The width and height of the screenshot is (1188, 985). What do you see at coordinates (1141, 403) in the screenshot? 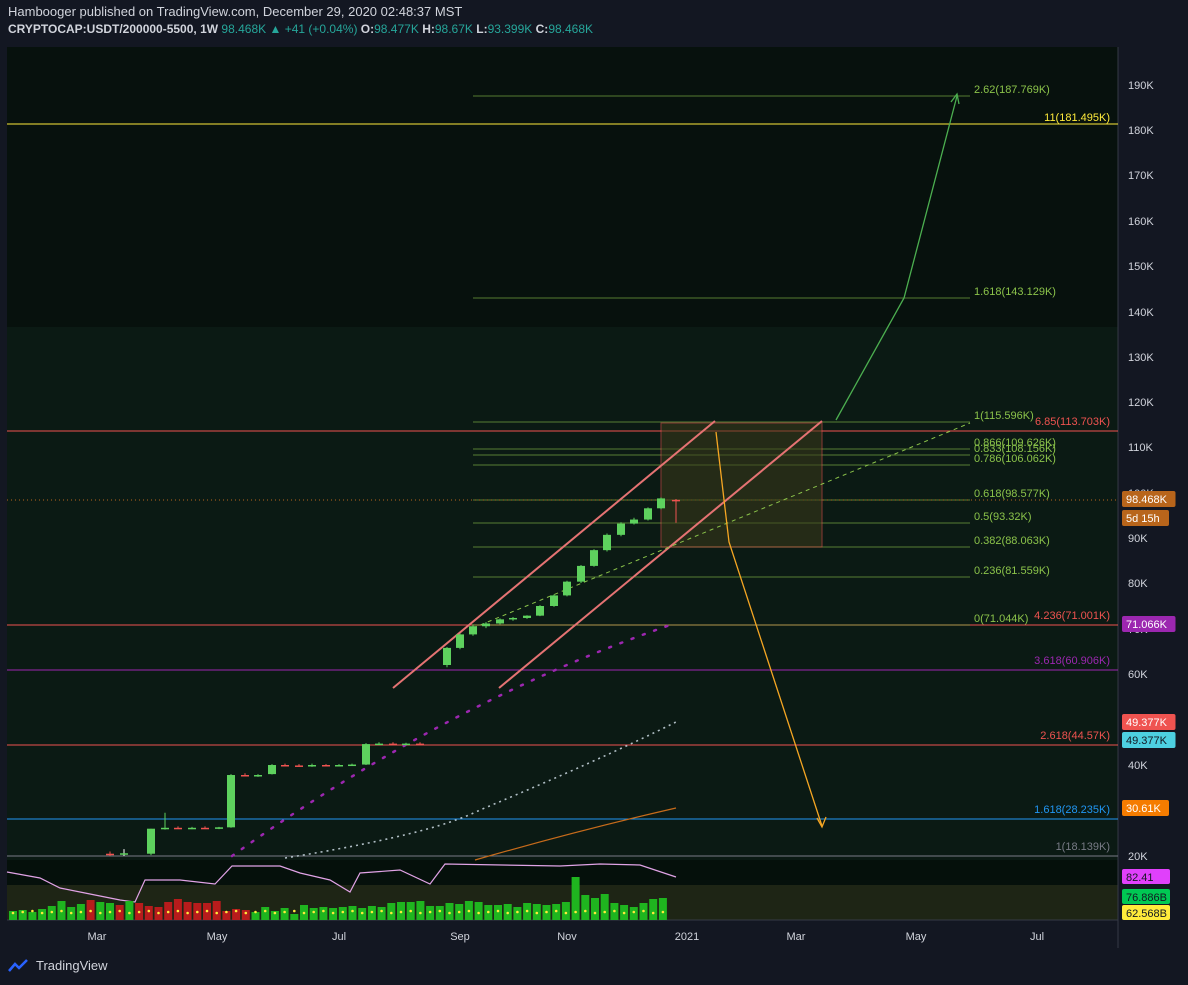
I see `y-tick-label: 120K` at bounding box center [1141, 403].